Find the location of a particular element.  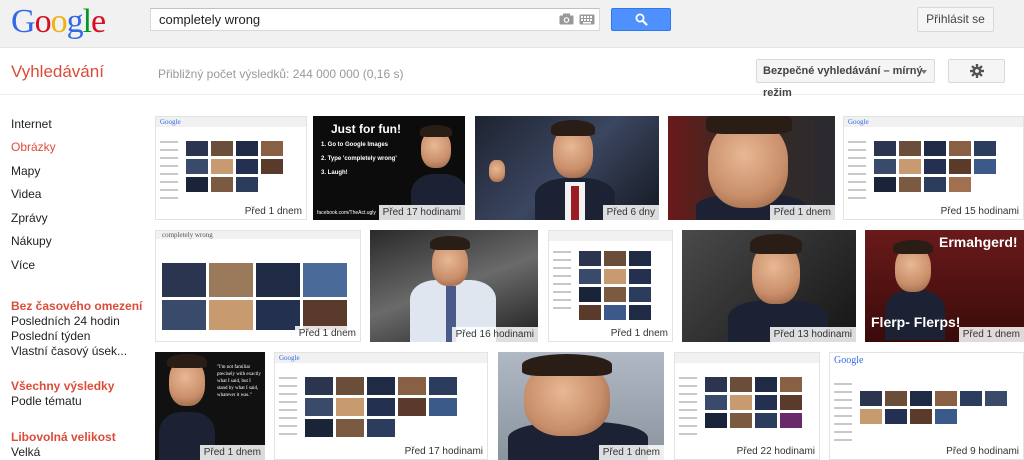

results-filter-by-topic: Podle tématu is located at coordinates (46, 401).